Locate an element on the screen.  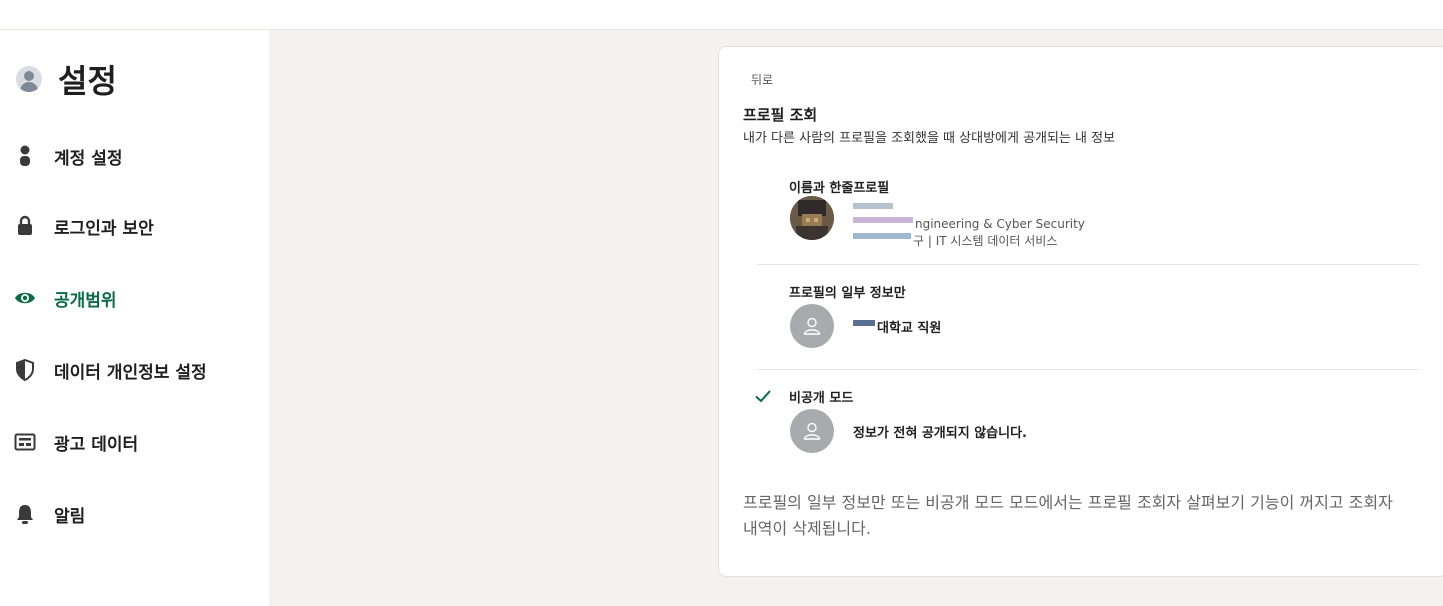
sidebar-item-label: 데이터 개인정보 설정 is located at coordinates (130, 372).